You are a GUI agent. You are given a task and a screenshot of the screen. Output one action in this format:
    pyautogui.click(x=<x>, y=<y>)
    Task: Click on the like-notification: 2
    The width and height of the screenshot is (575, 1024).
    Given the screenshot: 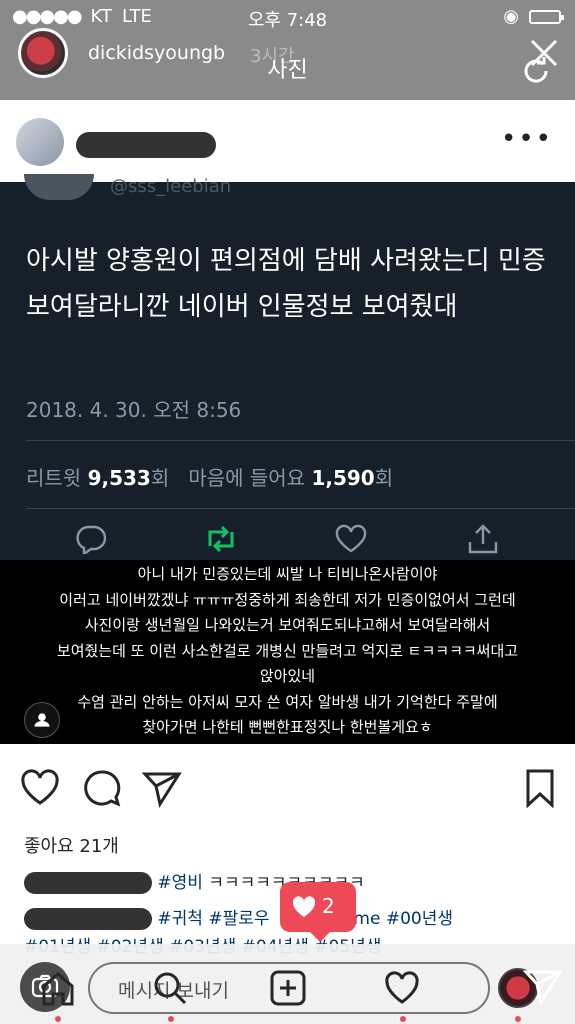 What is the action you would take?
    pyautogui.click(x=318, y=912)
    